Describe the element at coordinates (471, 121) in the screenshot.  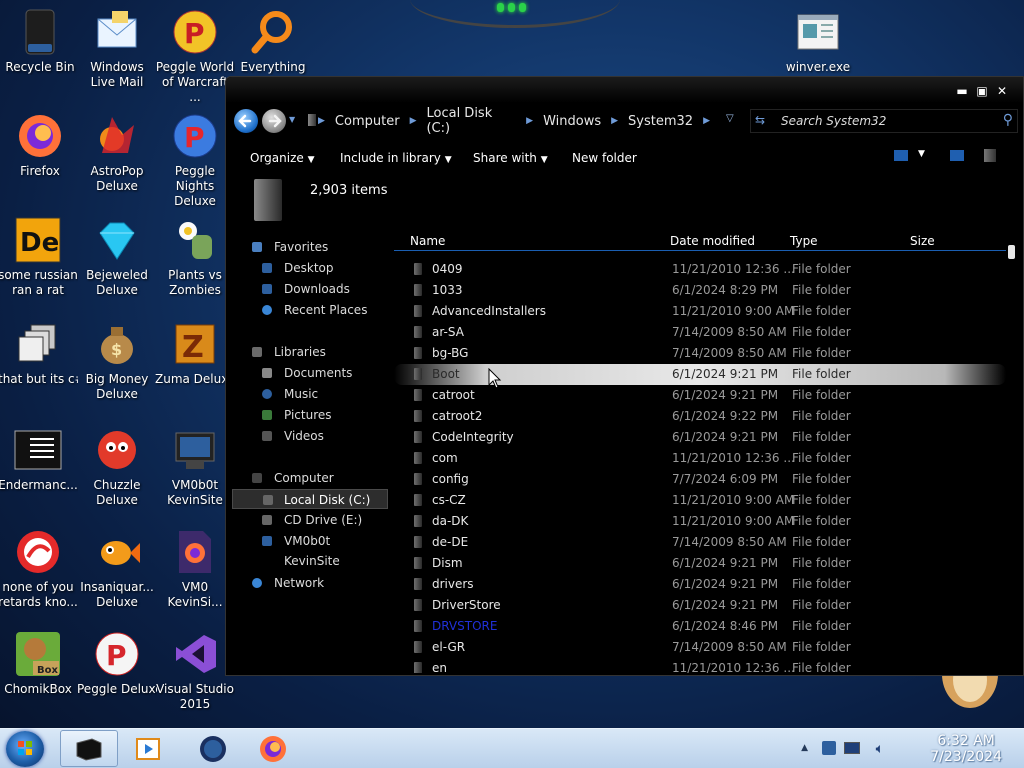
I see `breadcrumb-local-disk: Local Disk (C:)` at that location.